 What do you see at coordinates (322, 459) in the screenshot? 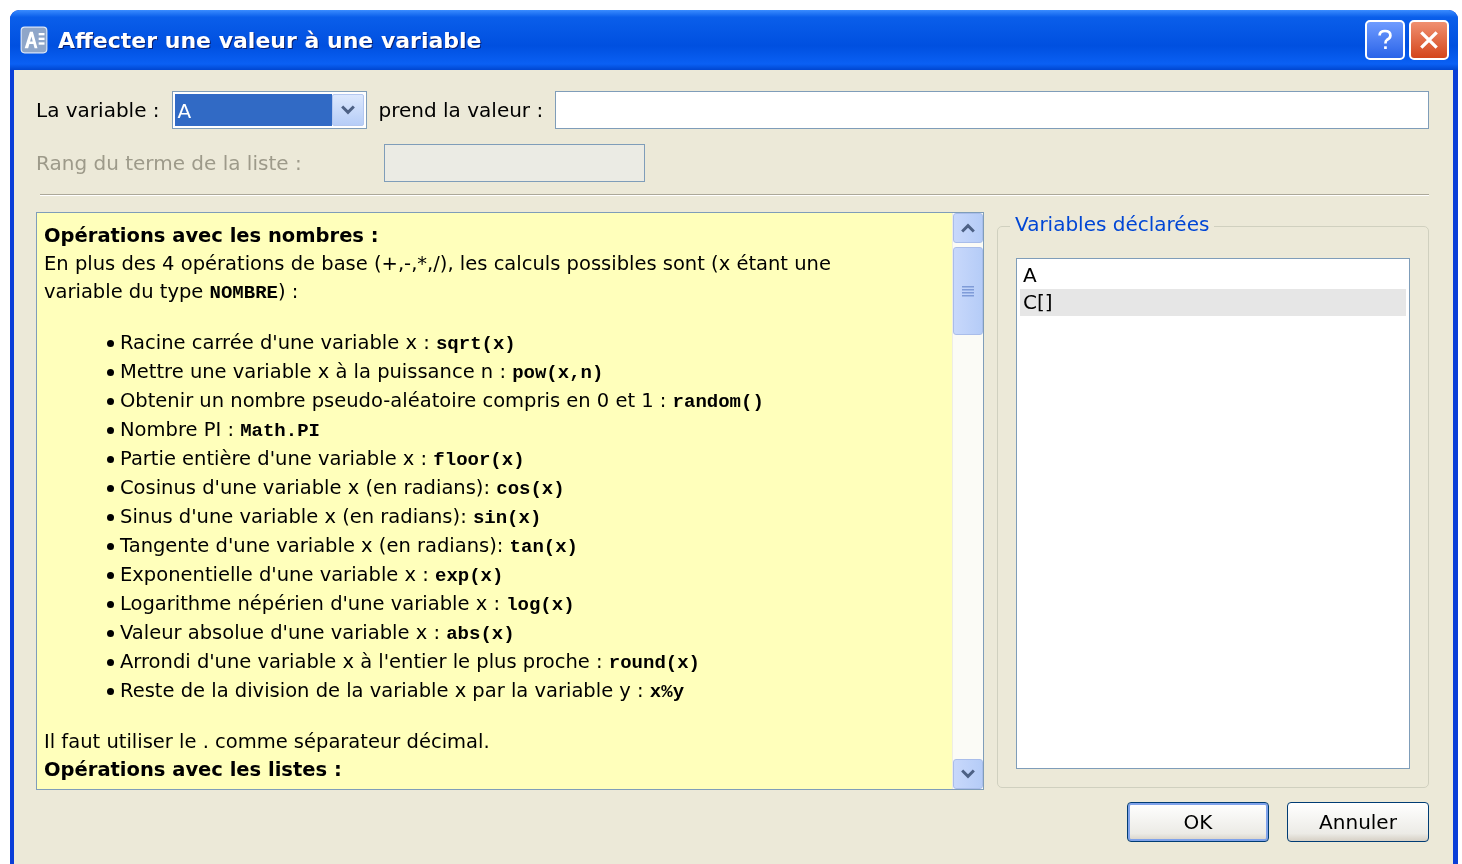
I see `help-list-item: Partie entière d'une variable x : floor(x)` at bounding box center [322, 459].